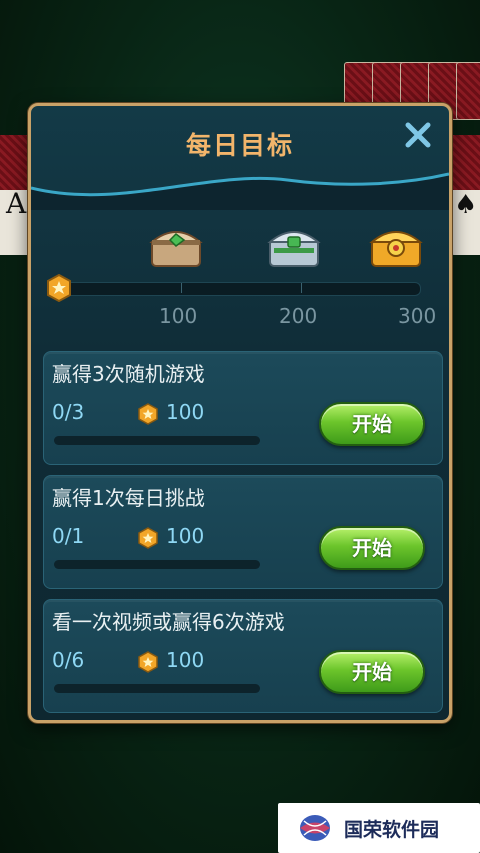 The image size is (480, 853). What do you see at coordinates (68, 660) in the screenshot?
I see `task-progress: 0/6` at bounding box center [68, 660].